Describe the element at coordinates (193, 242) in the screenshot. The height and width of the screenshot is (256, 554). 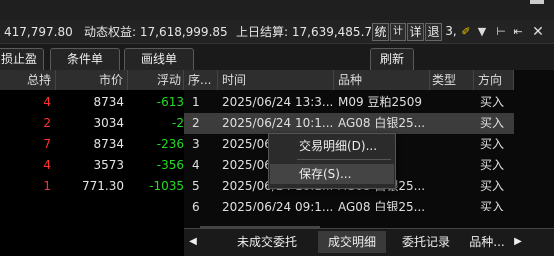
I see `tab-scroll-left-icon: ◀` at that location.